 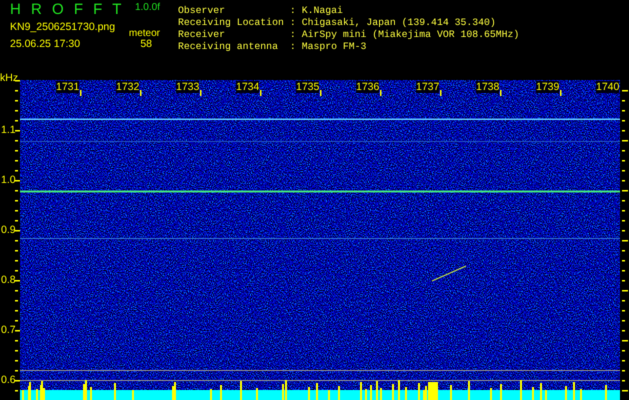 What do you see at coordinates (8, 180) in the screenshot?
I see `y-axis-label: 1.0` at bounding box center [8, 180].